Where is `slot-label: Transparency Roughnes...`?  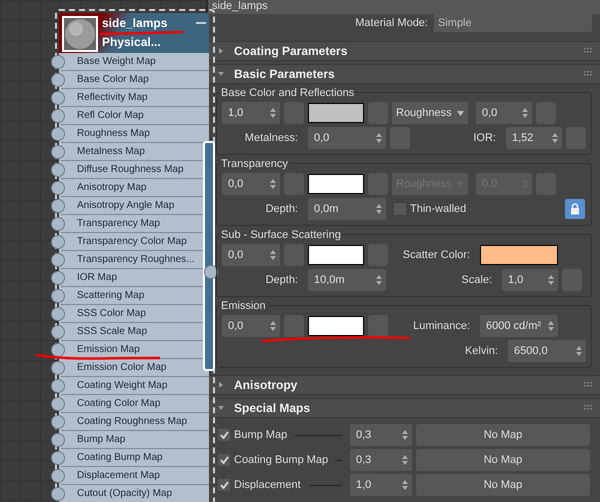
slot-label: Transparency Roughnes... is located at coordinates (135, 260).